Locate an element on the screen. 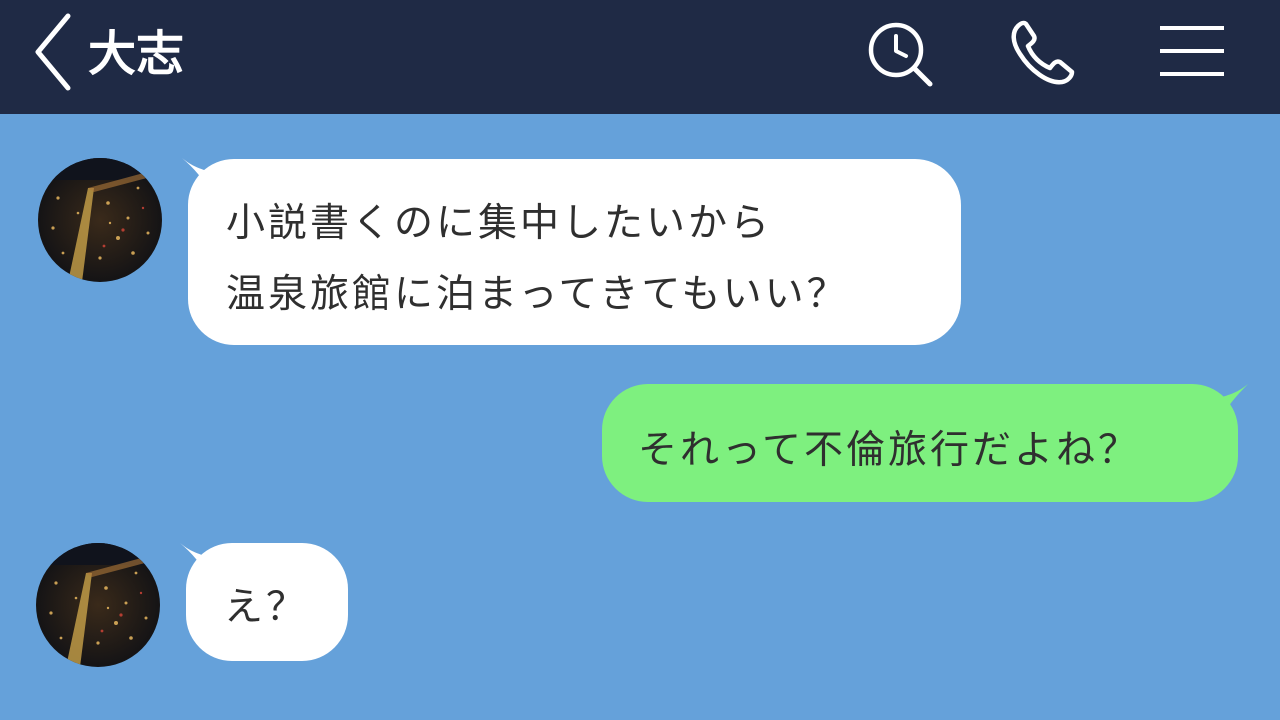 The width and height of the screenshot is (1280, 720). message-text-line: 温泉旅館に泊まってきてもいい？ is located at coordinates (537, 294).